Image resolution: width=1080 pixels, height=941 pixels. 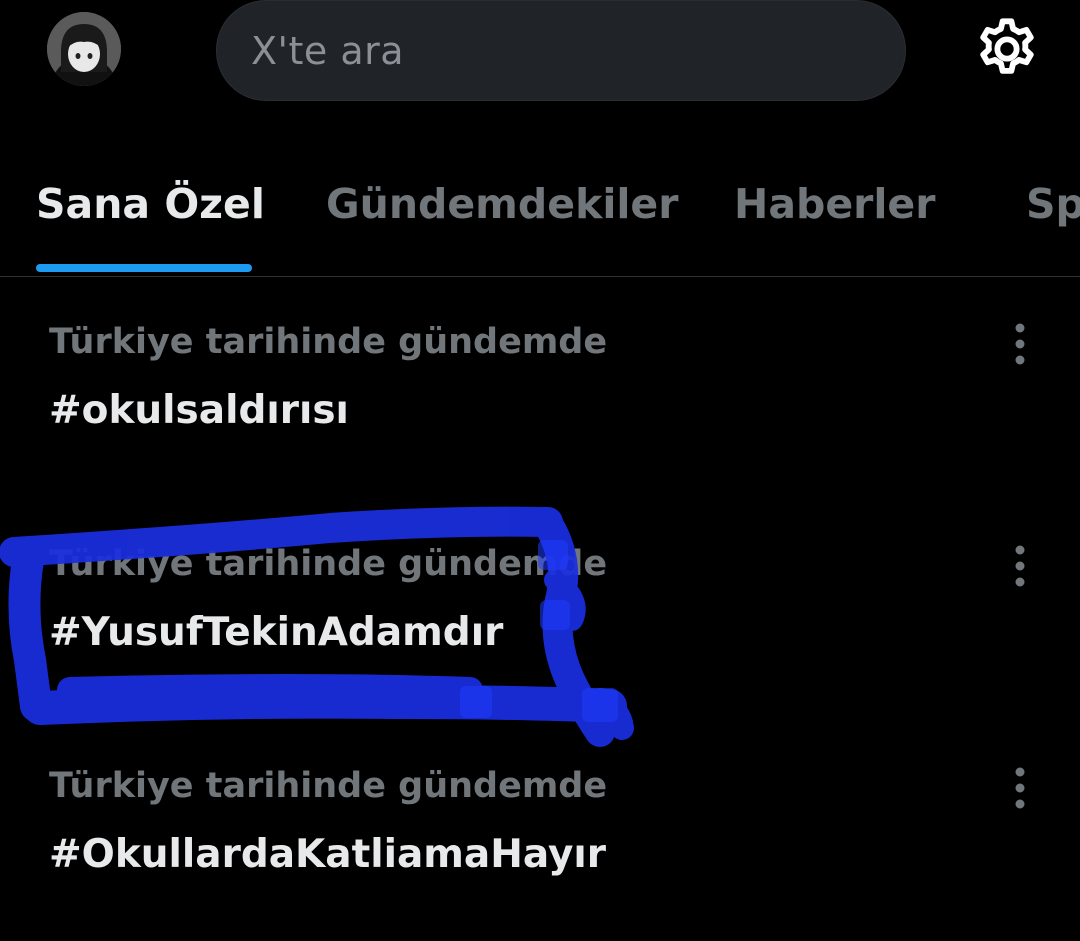 I want to click on trend-hashtag: #okulsaldırısı, so click(x=199, y=410).